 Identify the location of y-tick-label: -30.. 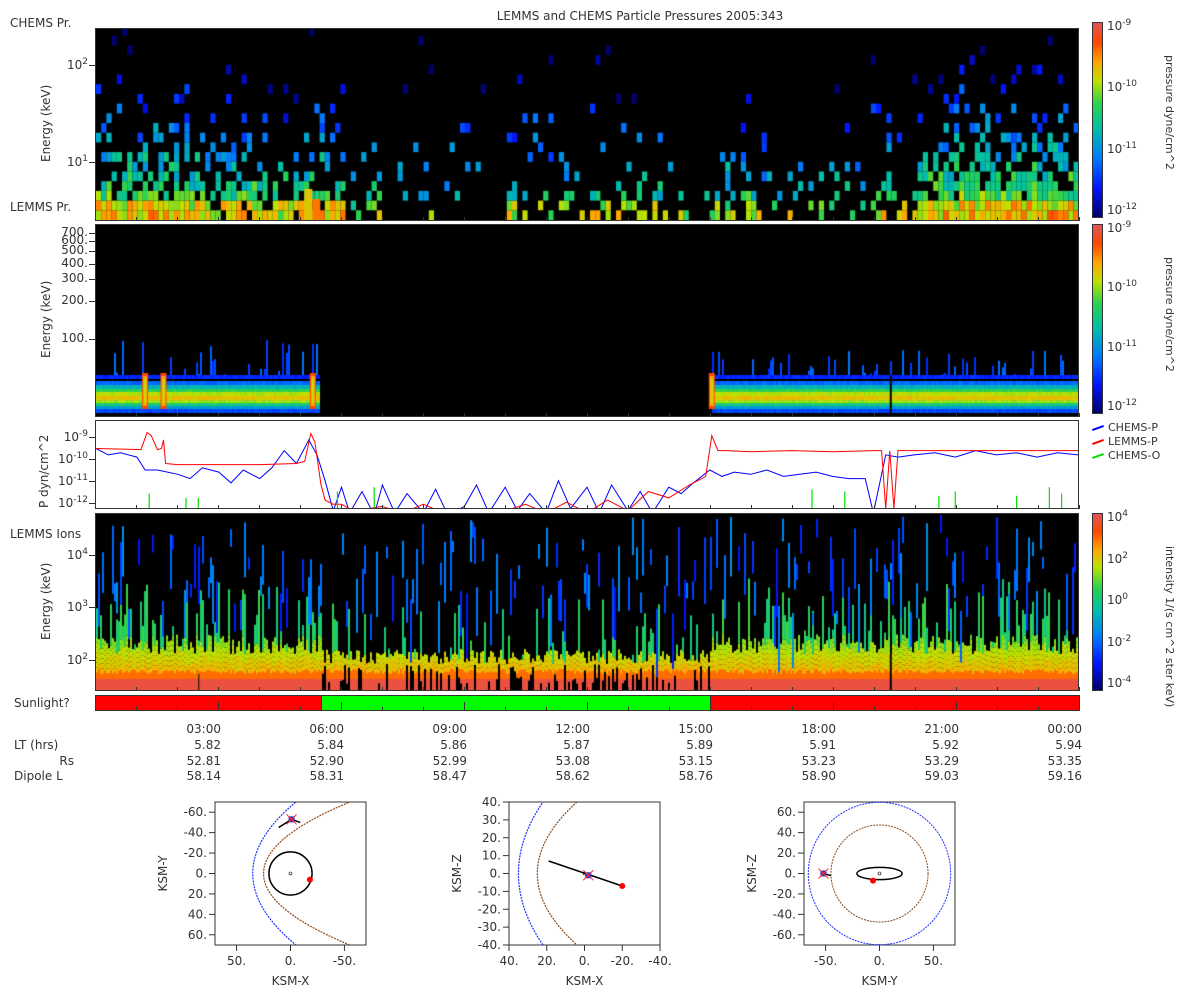
(489, 927).